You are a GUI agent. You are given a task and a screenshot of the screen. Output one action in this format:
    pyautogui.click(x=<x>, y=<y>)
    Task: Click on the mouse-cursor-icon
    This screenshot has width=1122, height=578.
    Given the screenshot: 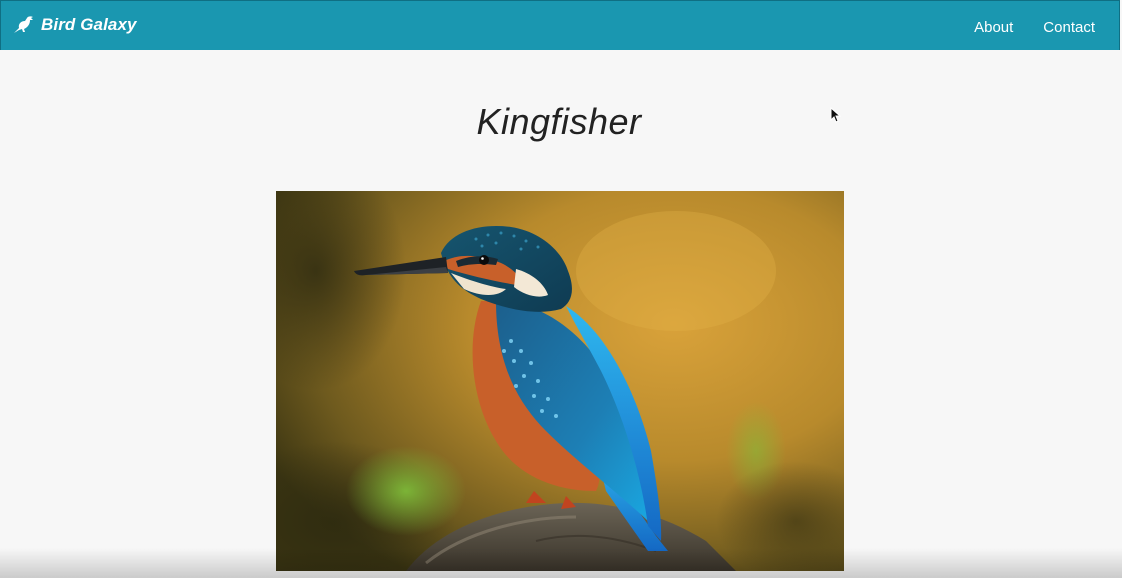 What is the action you would take?
    pyautogui.click(x=836, y=115)
    